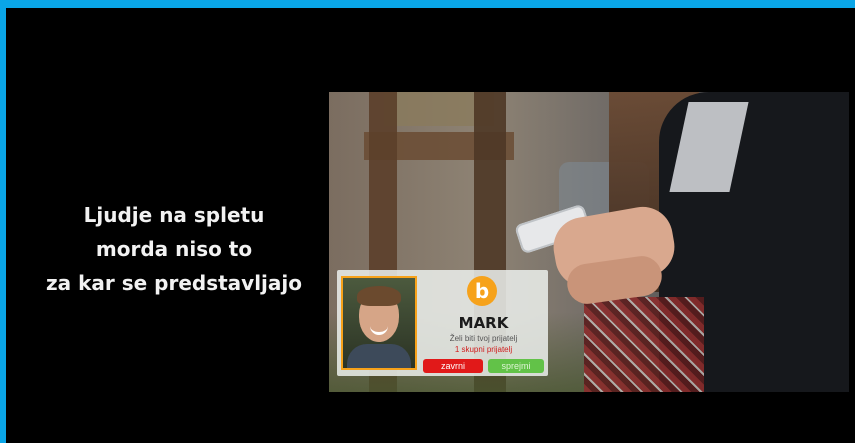 The image size is (855, 443). What do you see at coordinates (379, 323) in the screenshot?
I see `avatar` at bounding box center [379, 323].